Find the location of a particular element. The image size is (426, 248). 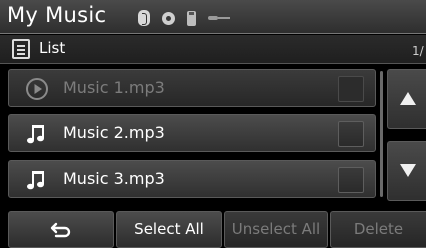

page-title: My Music is located at coordinates (57, 15).